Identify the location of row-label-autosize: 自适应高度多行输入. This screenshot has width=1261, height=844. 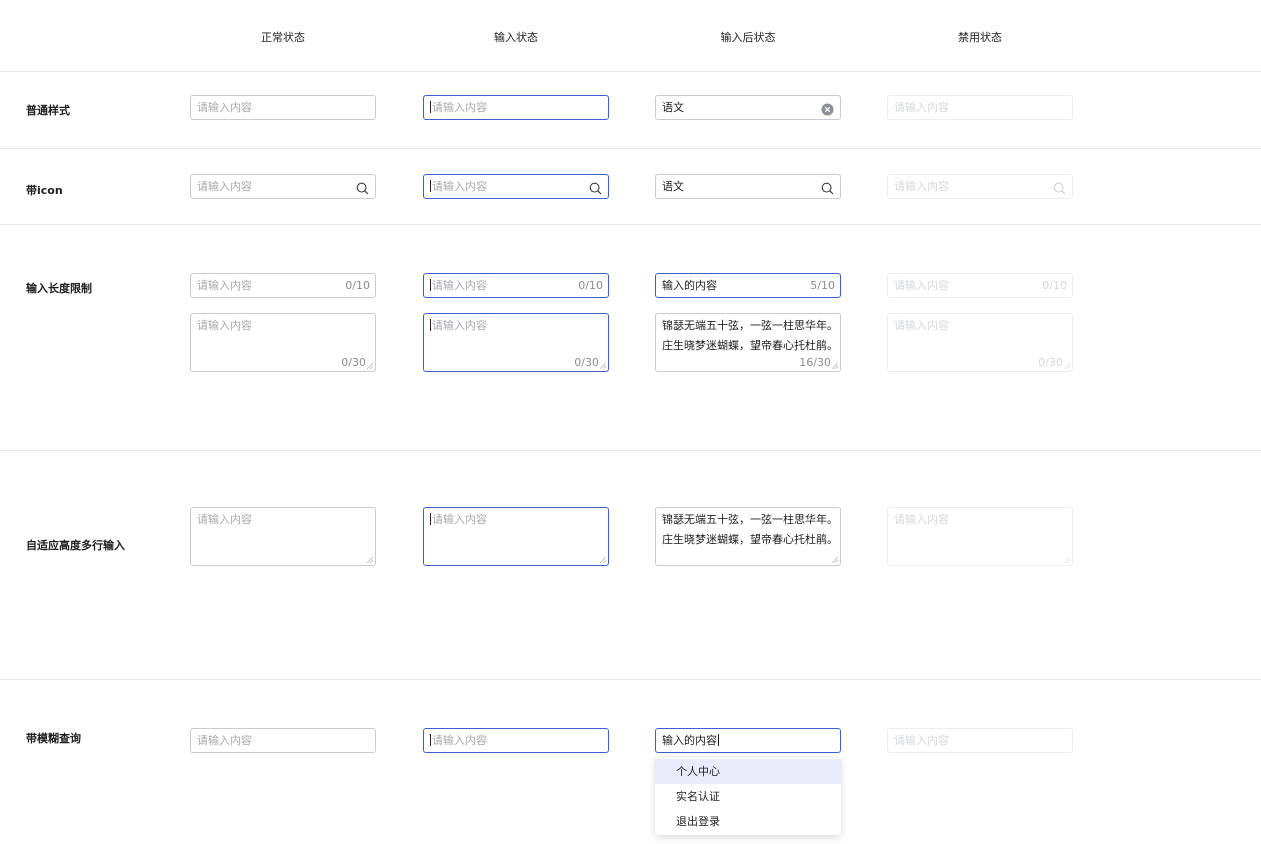
(75, 545).